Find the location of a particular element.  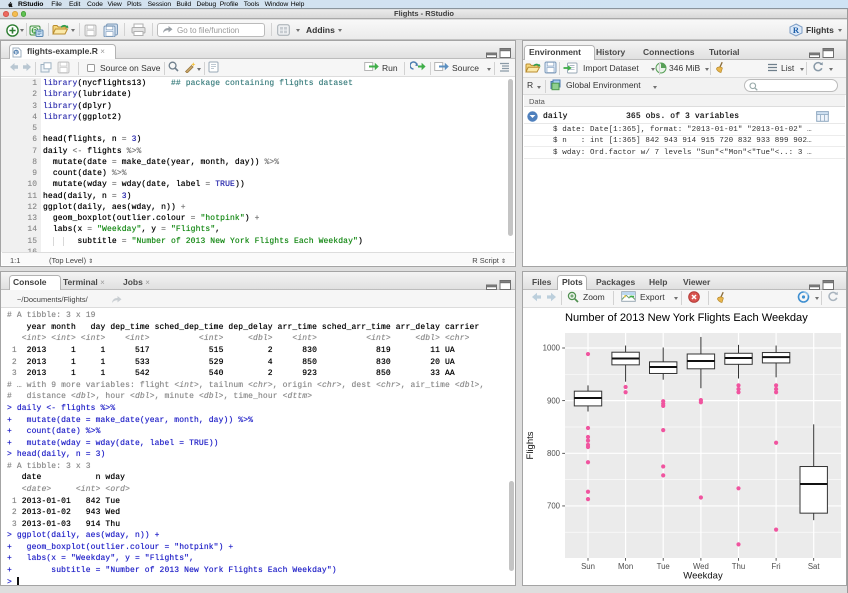

svg-text: 900 is located at coordinates (554, 400).